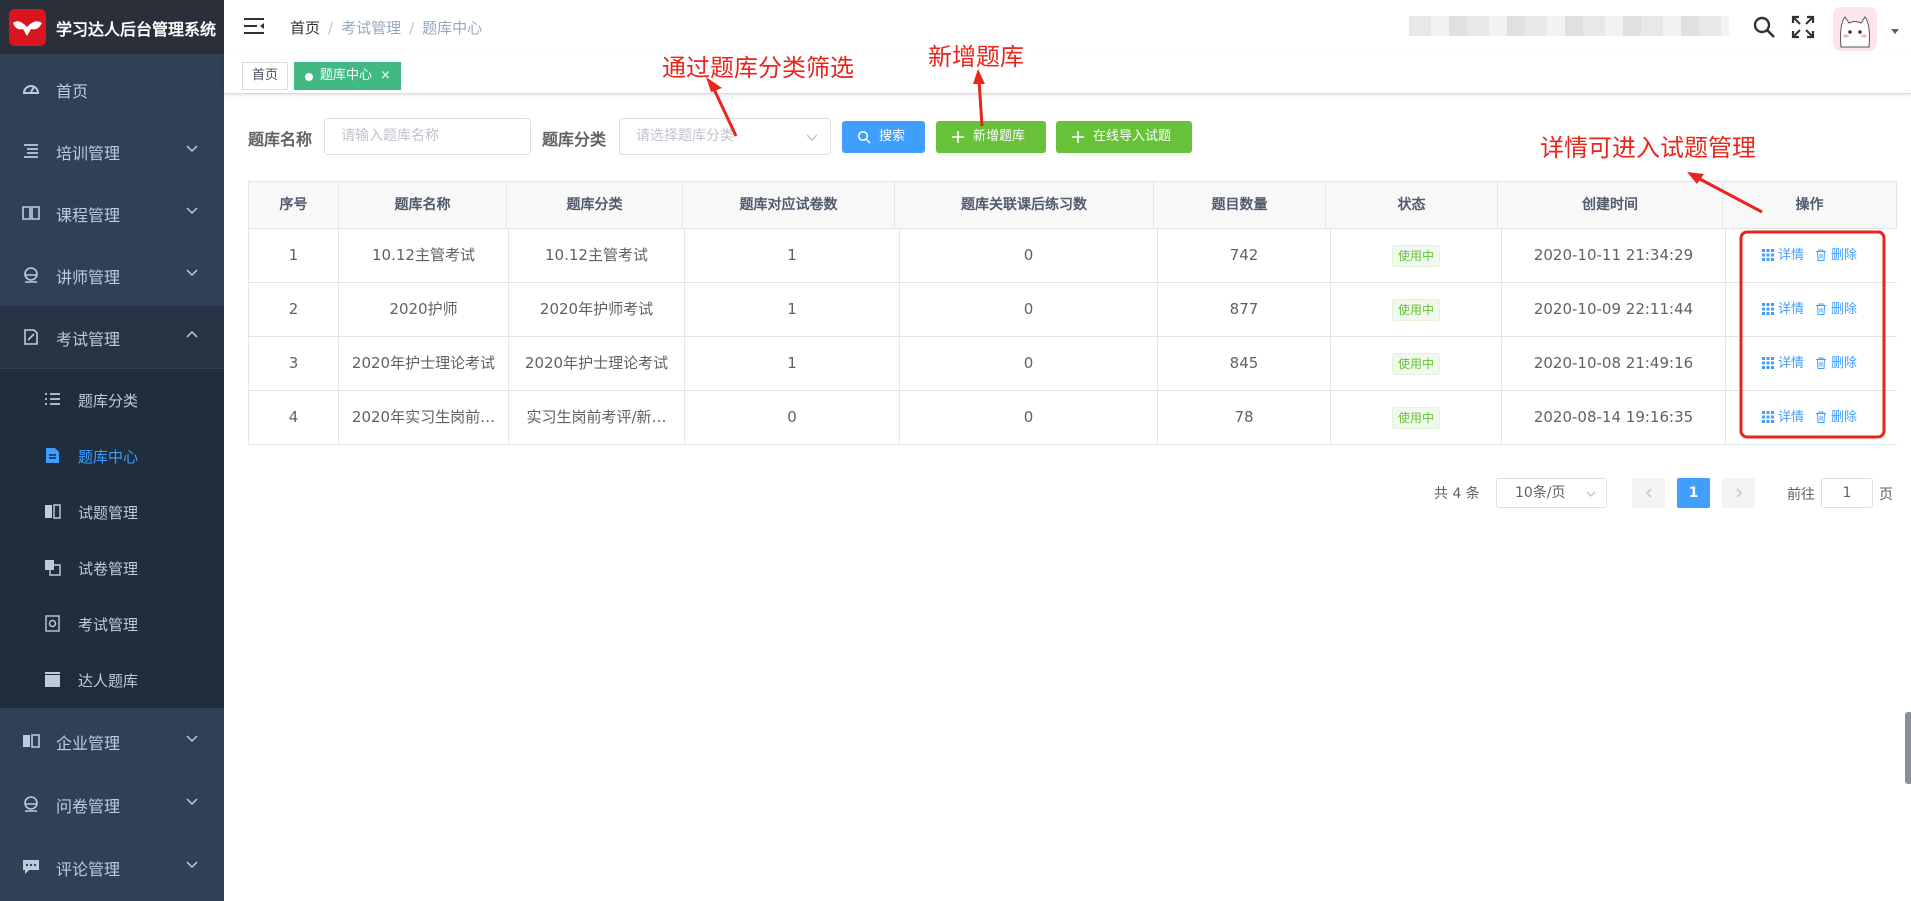 The image size is (1911, 901). Describe the element at coordinates (595, 205) in the screenshot. I see `column-header: 题库分类` at that location.